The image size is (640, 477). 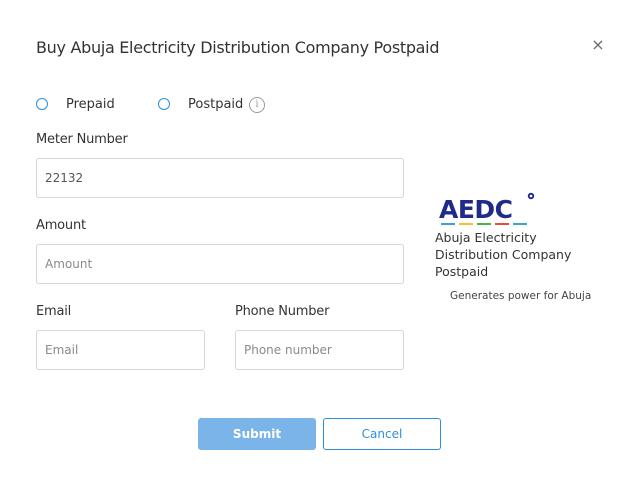 What do you see at coordinates (282, 311) in the screenshot?
I see `phone-number-label: Phone Number` at bounding box center [282, 311].